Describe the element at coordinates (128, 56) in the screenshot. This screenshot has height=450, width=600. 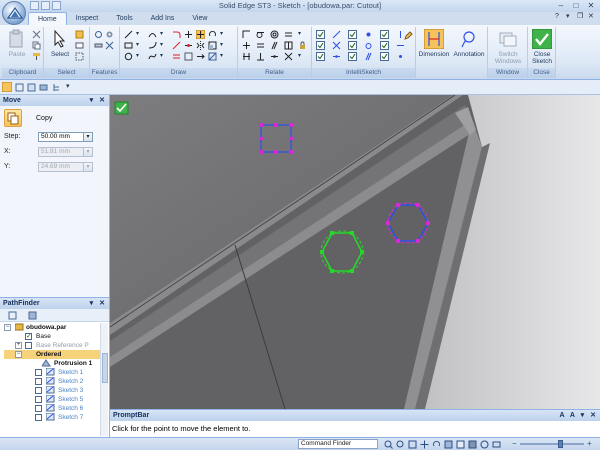
I see `circle-icon` at that location.